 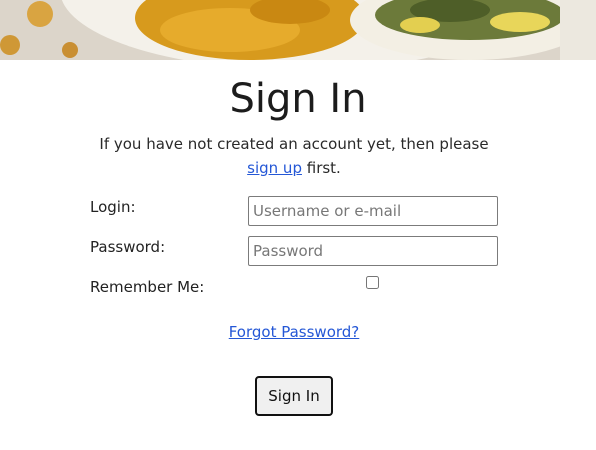 I want to click on remember-me-label: Remember Me:, so click(x=147, y=287).